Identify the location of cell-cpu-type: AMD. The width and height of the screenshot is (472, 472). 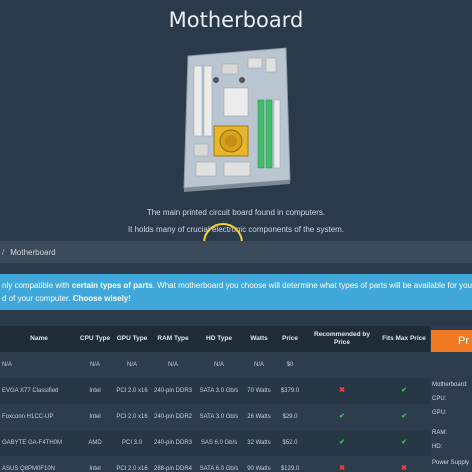
(95, 443).